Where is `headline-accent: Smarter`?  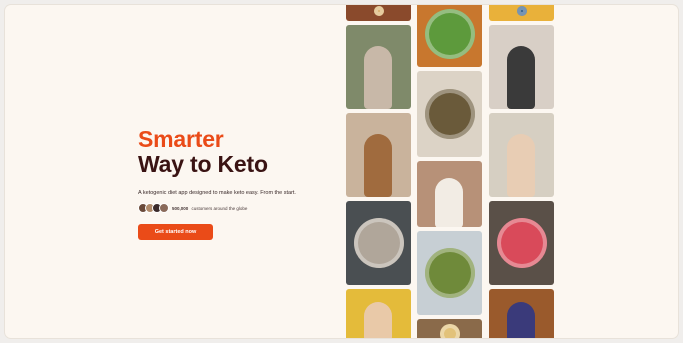 headline-accent: Smarter is located at coordinates (181, 139).